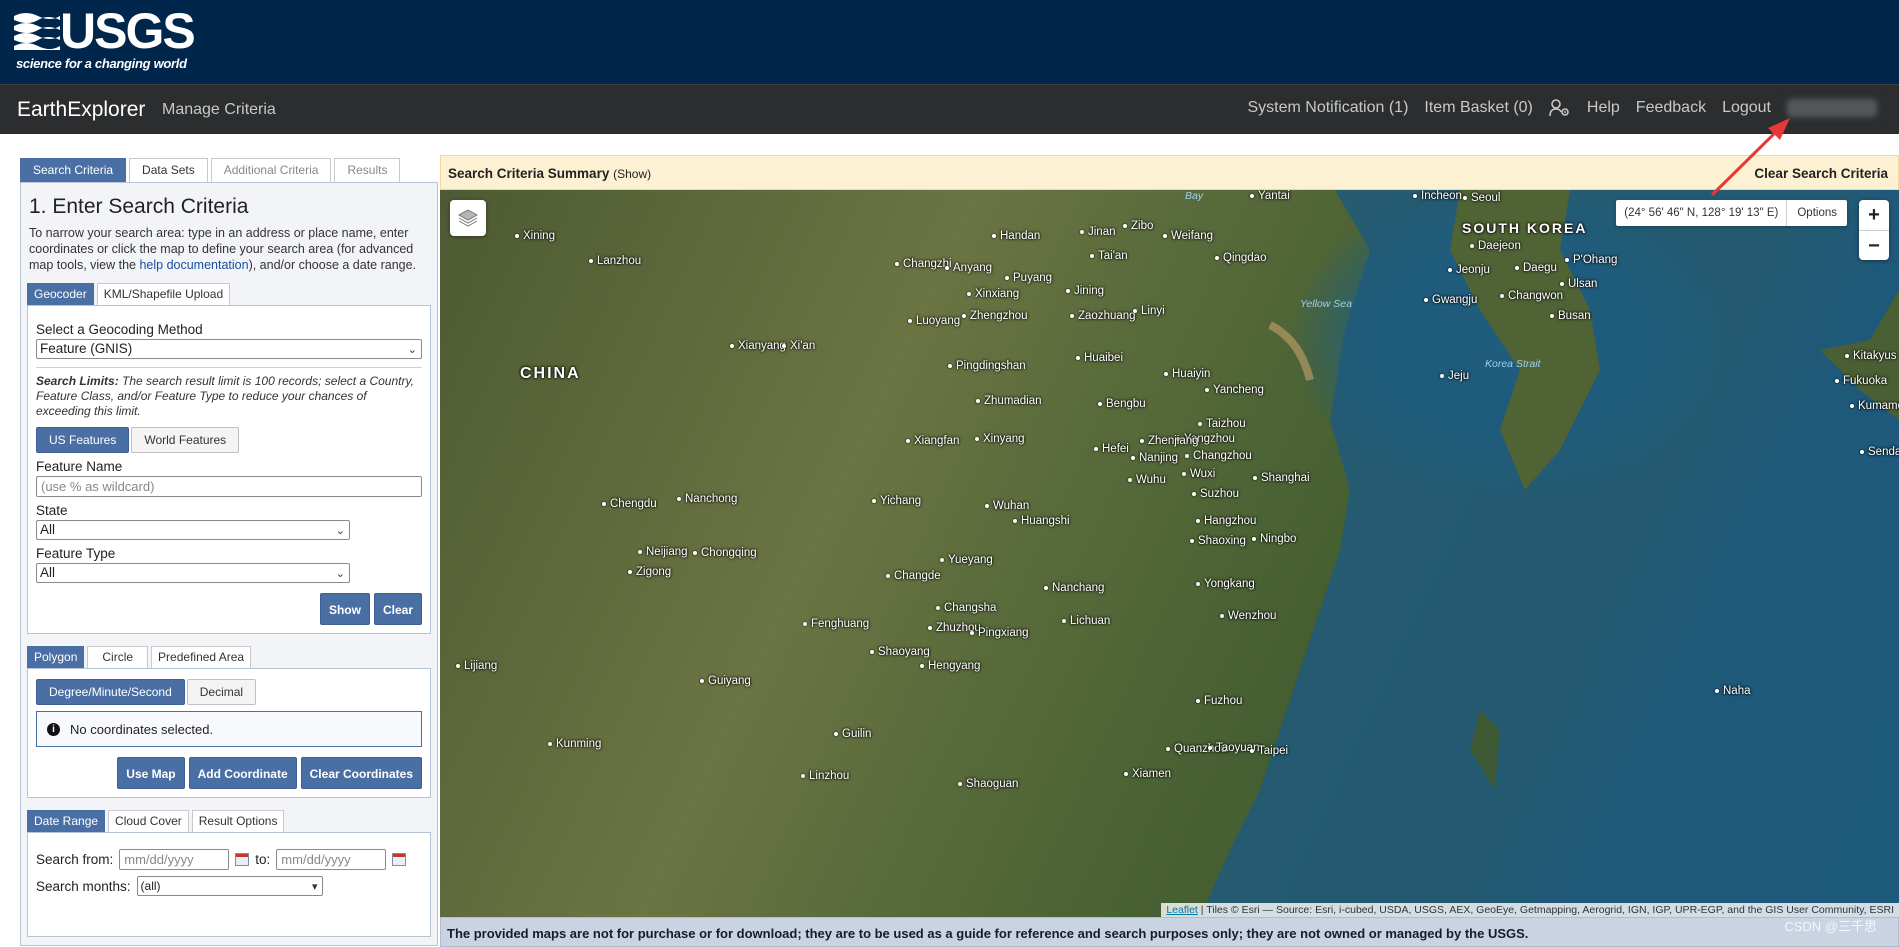 This screenshot has width=1899, height=947. Describe the element at coordinates (1731, 213) in the screenshot. I see `coordinate-readout: (24° 56' 46" N, 128° 19' 13" E) Options` at that location.